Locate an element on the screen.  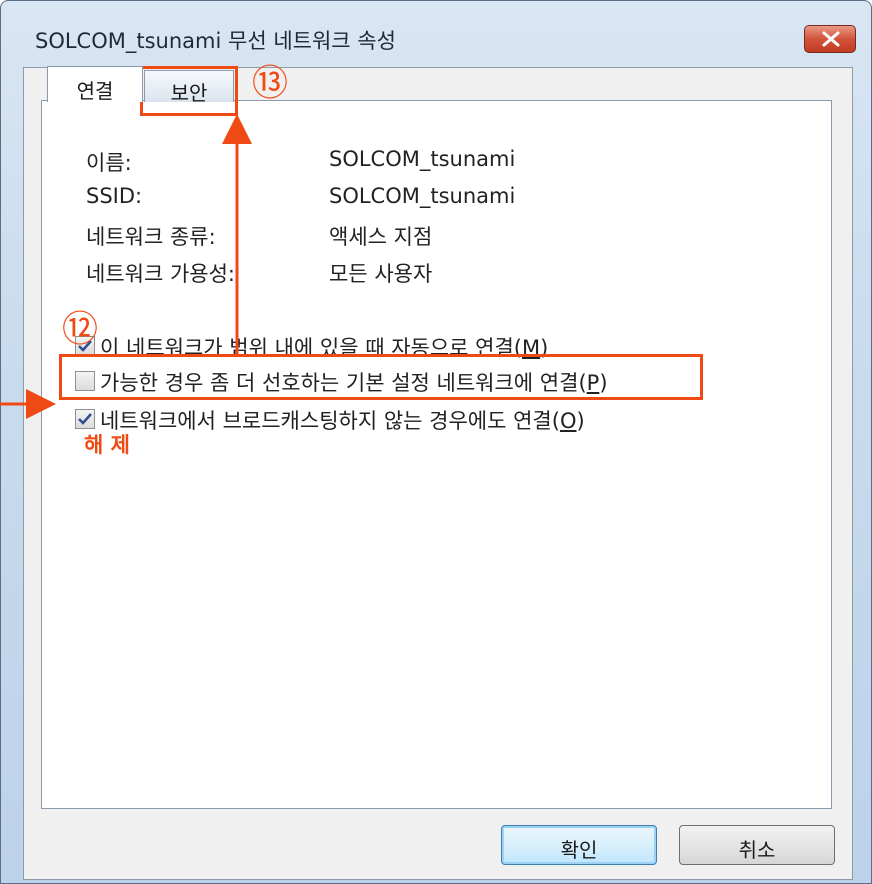
close-button is located at coordinates (830, 39).